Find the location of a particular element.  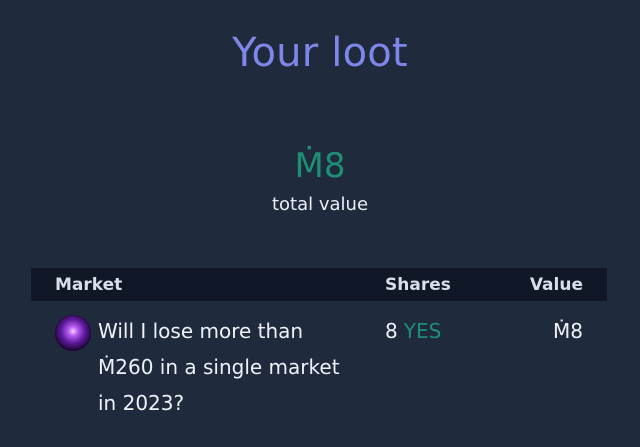

purple-orb-avatar is located at coordinates (73, 333).